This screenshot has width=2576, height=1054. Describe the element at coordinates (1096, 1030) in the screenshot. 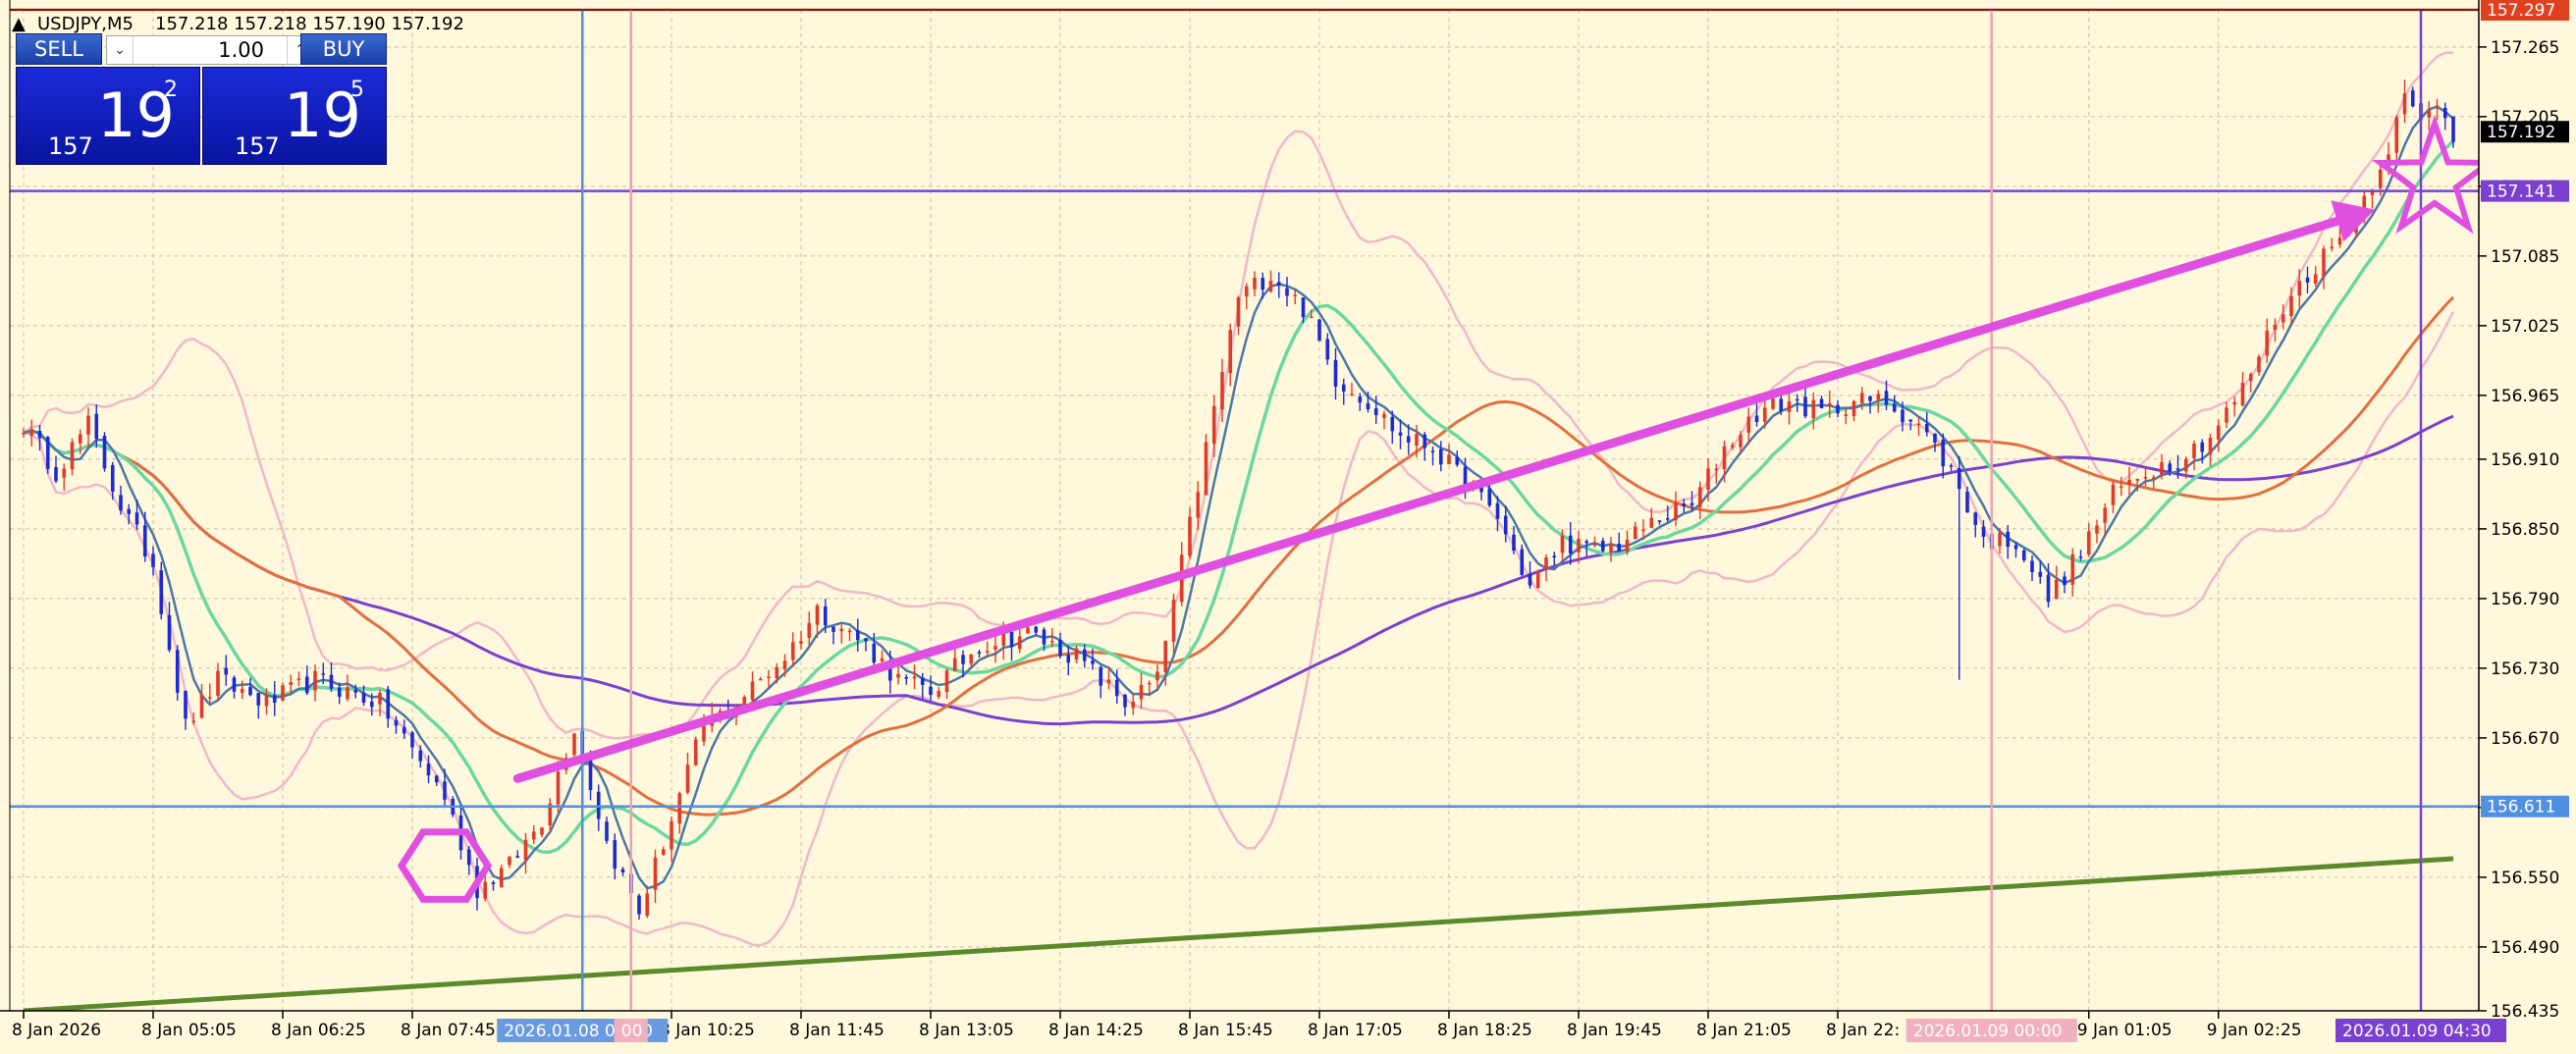

I see `x-tick-label: 8 Jan 14:25` at that location.